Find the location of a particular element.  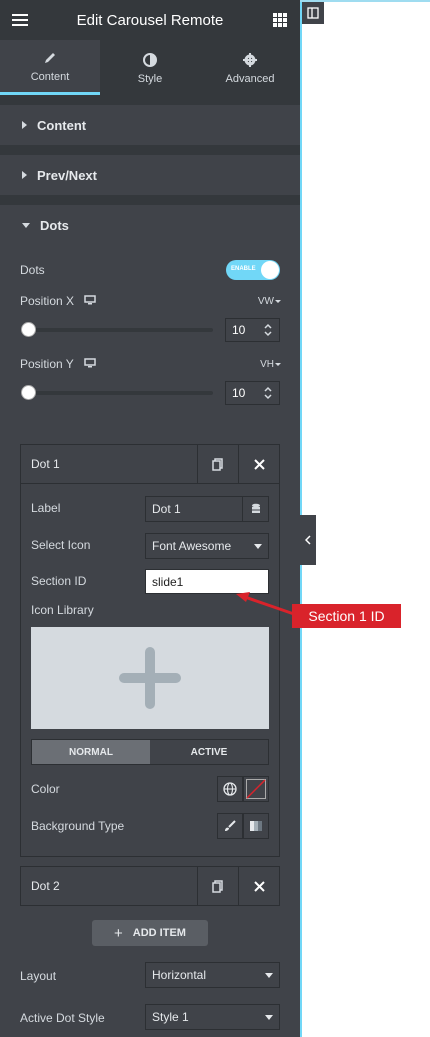

label-field-label: Label is located at coordinates (46, 508).